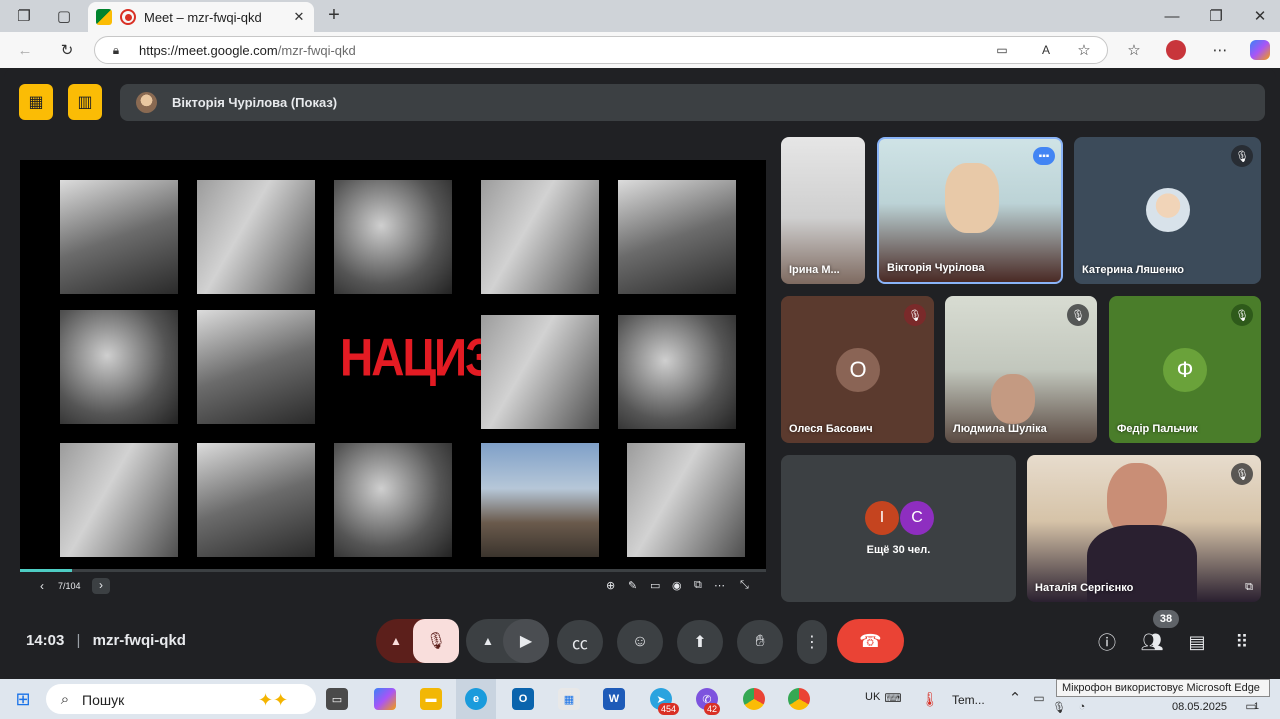 Image resolution: width=1280 pixels, height=719 pixels. What do you see at coordinates (1260, 50) in the screenshot?
I see `copilot-icon` at bounding box center [1260, 50].